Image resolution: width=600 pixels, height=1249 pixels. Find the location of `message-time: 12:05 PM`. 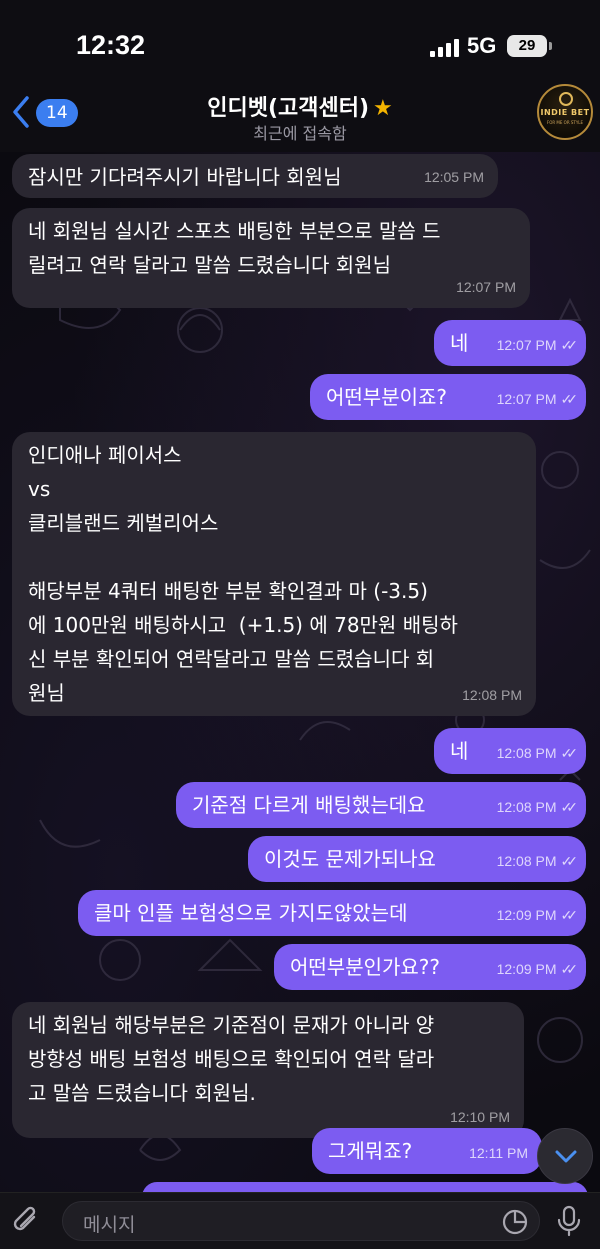

message-time: 12:05 PM is located at coordinates (454, 177).